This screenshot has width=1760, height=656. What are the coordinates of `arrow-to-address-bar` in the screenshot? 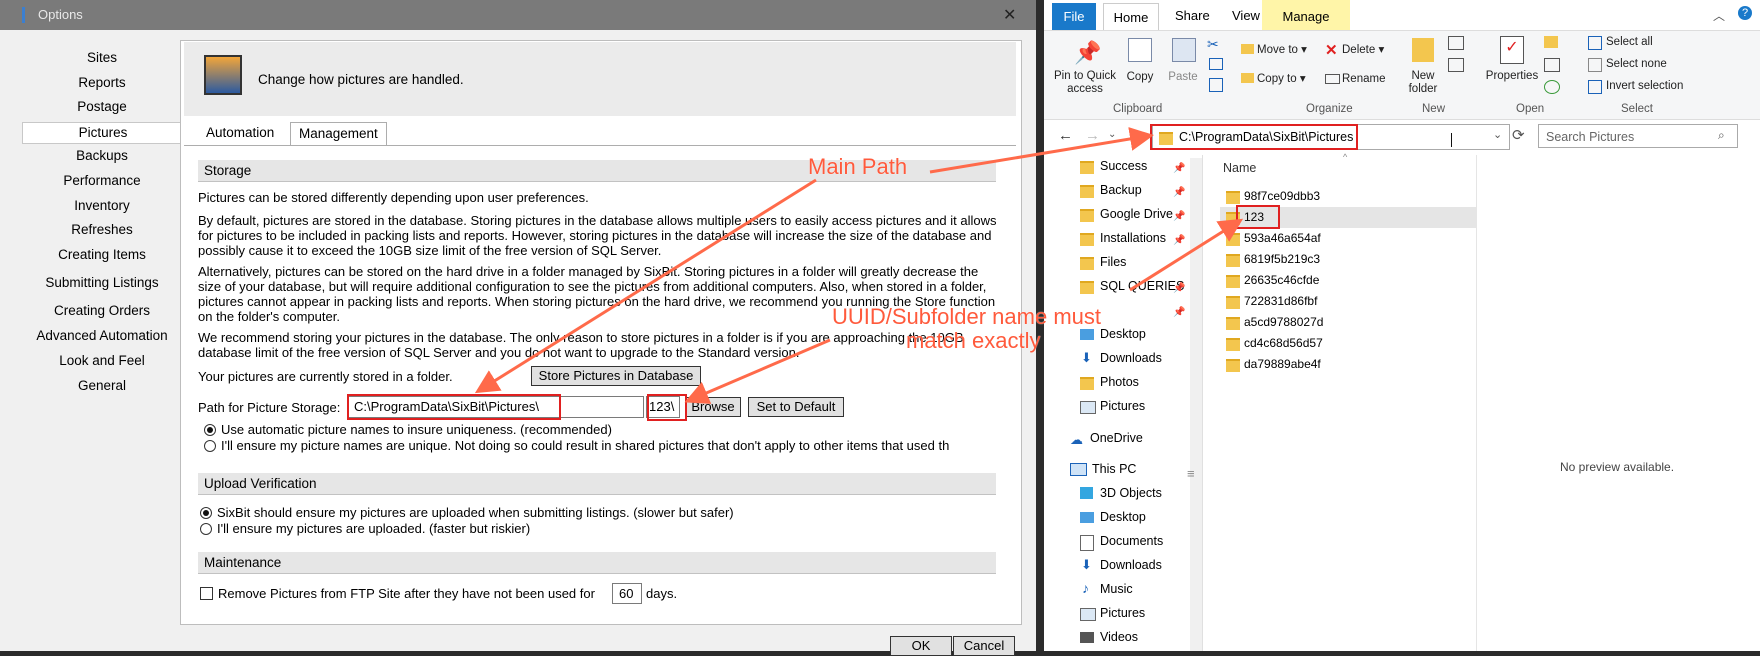 It's located at (1041, 150).